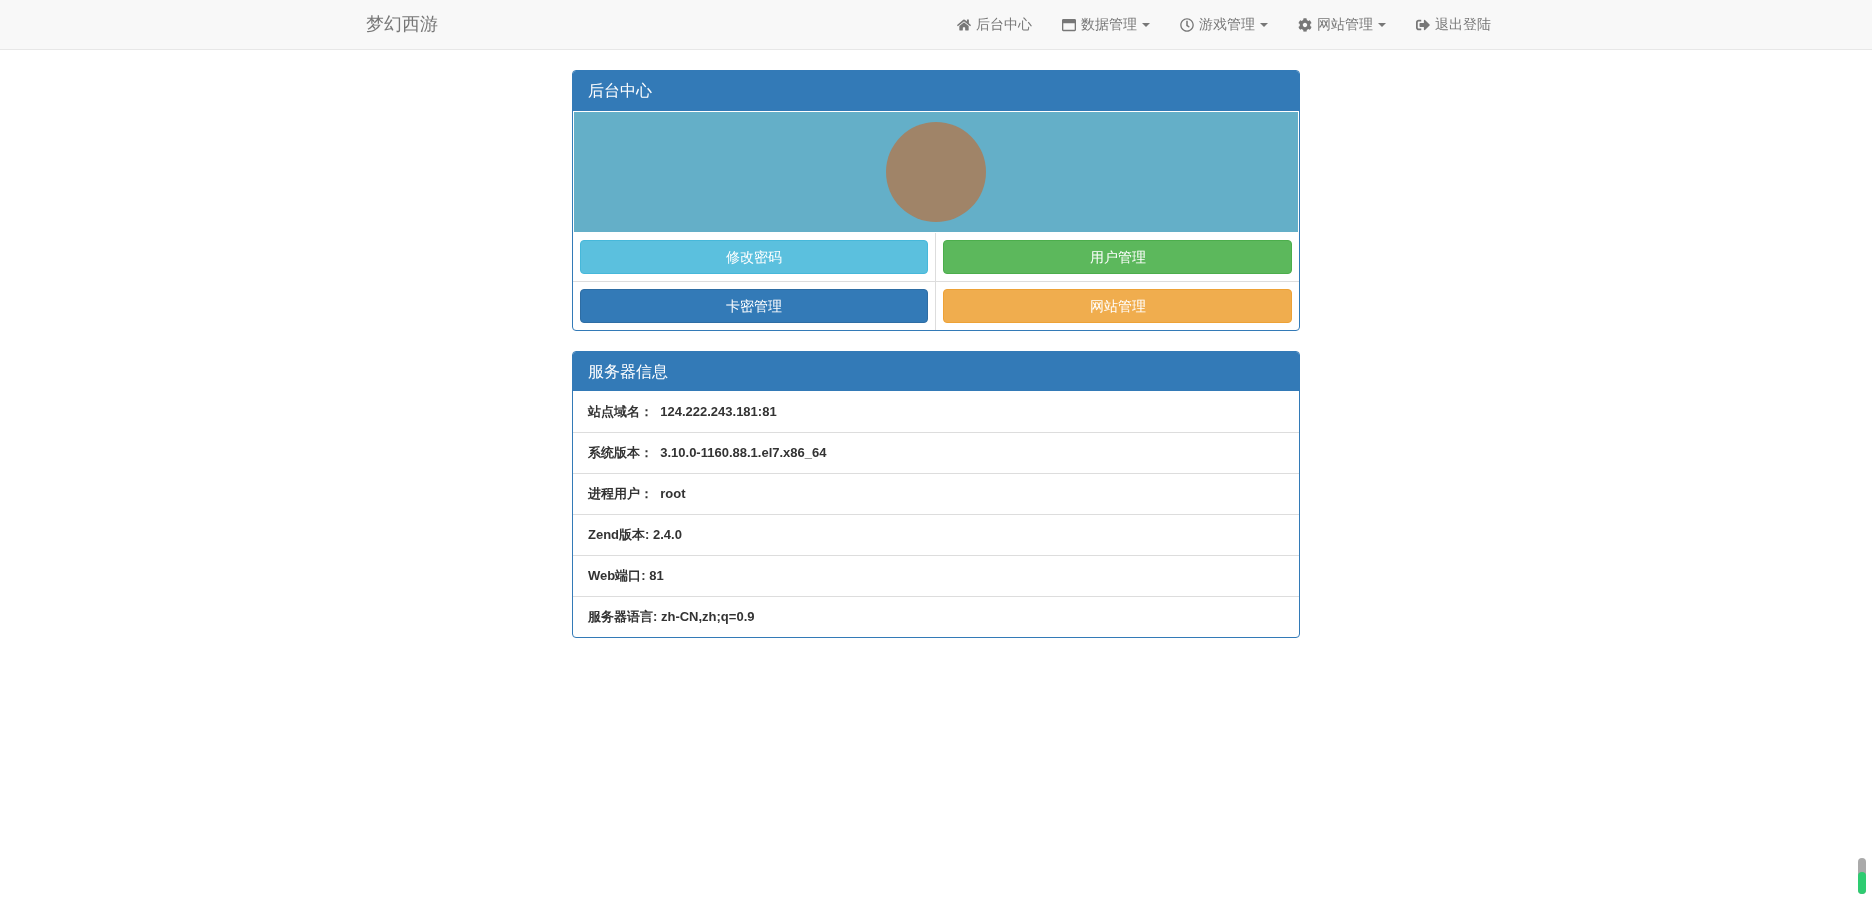 This screenshot has height=902, width=1872. I want to click on settings-icon, so click(1305, 24).